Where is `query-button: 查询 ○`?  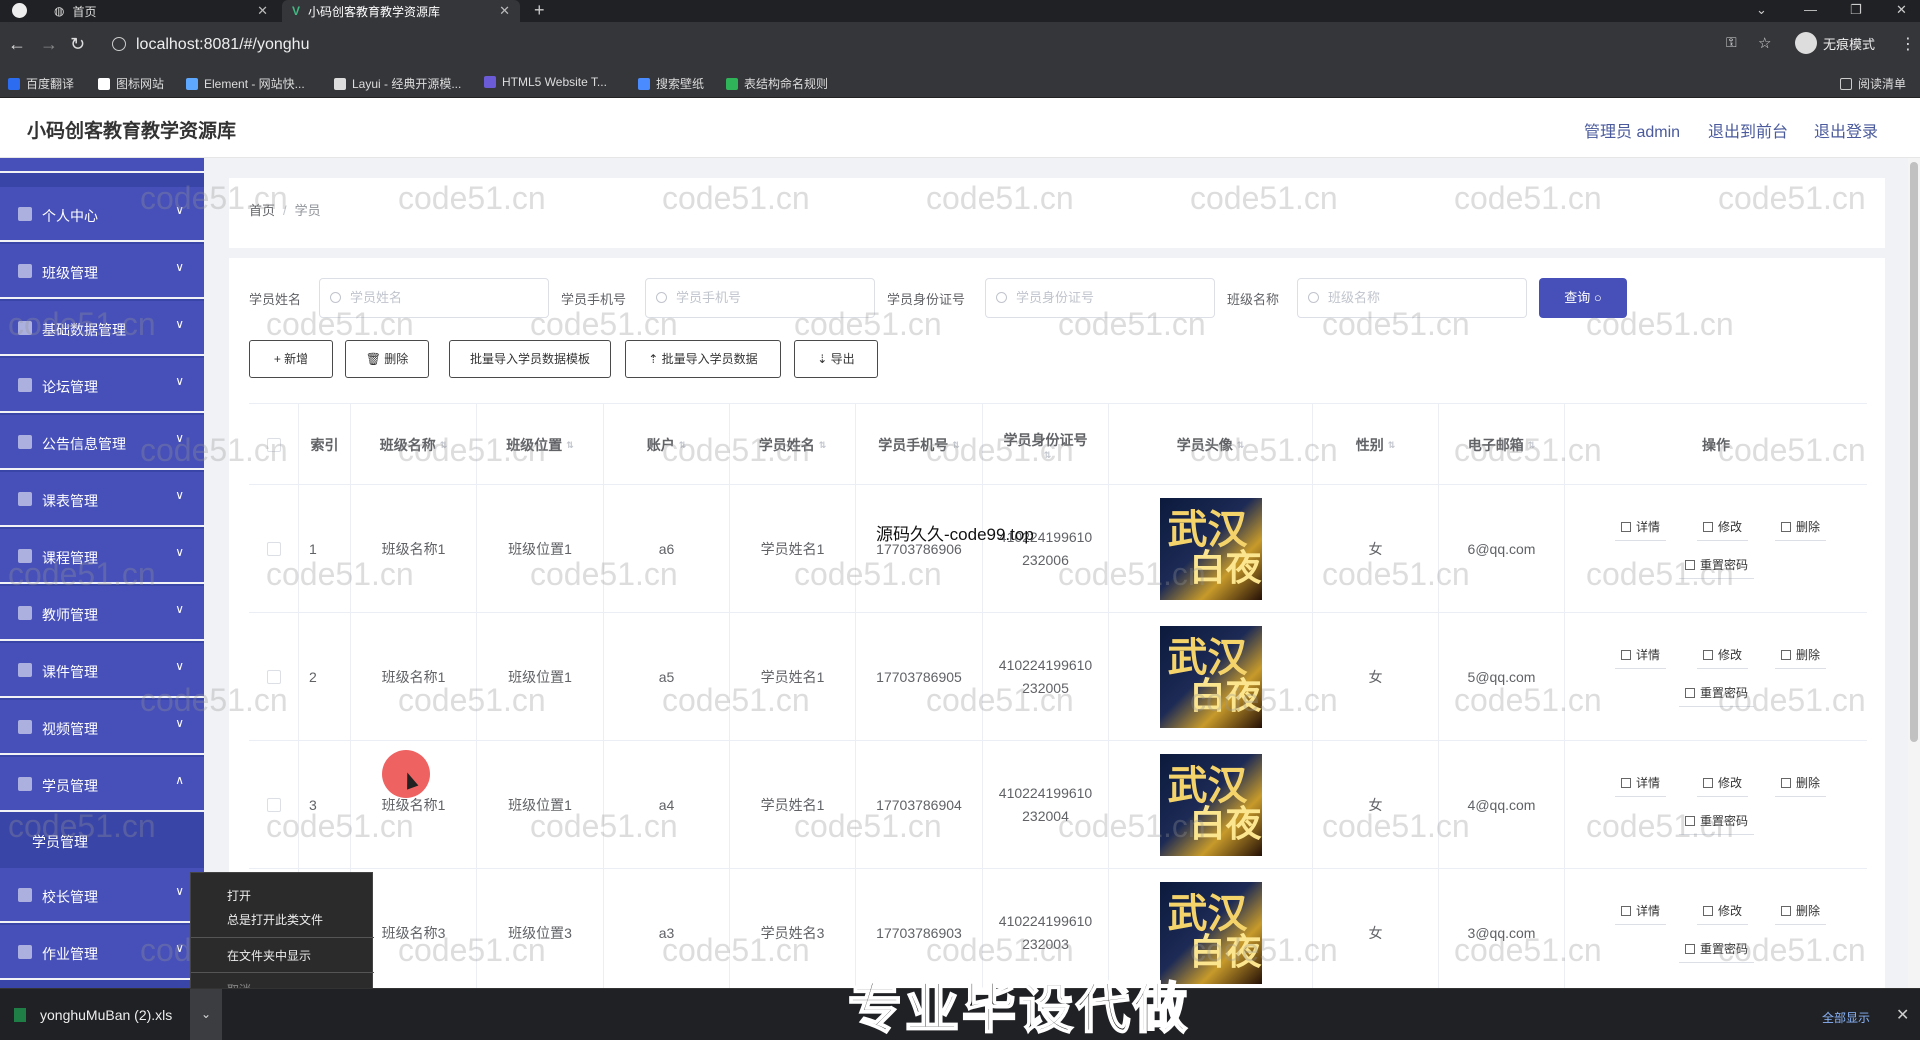 query-button: 查询 ○ is located at coordinates (1583, 298).